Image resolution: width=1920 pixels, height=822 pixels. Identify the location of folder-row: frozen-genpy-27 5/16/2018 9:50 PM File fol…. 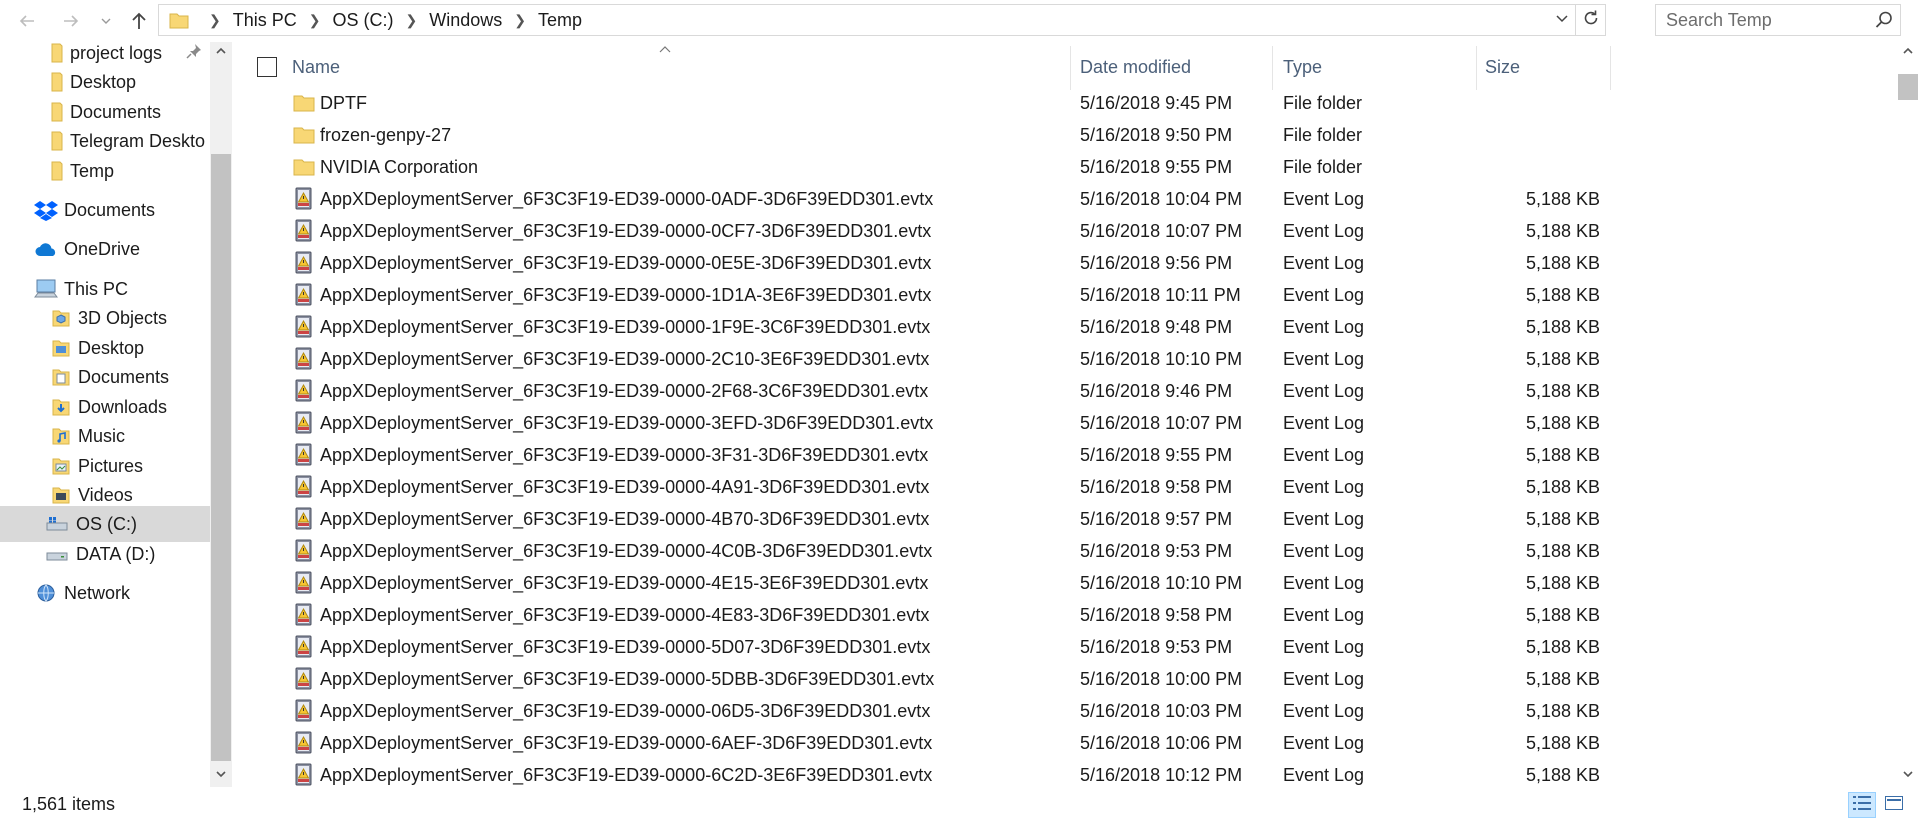
(1068, 135).